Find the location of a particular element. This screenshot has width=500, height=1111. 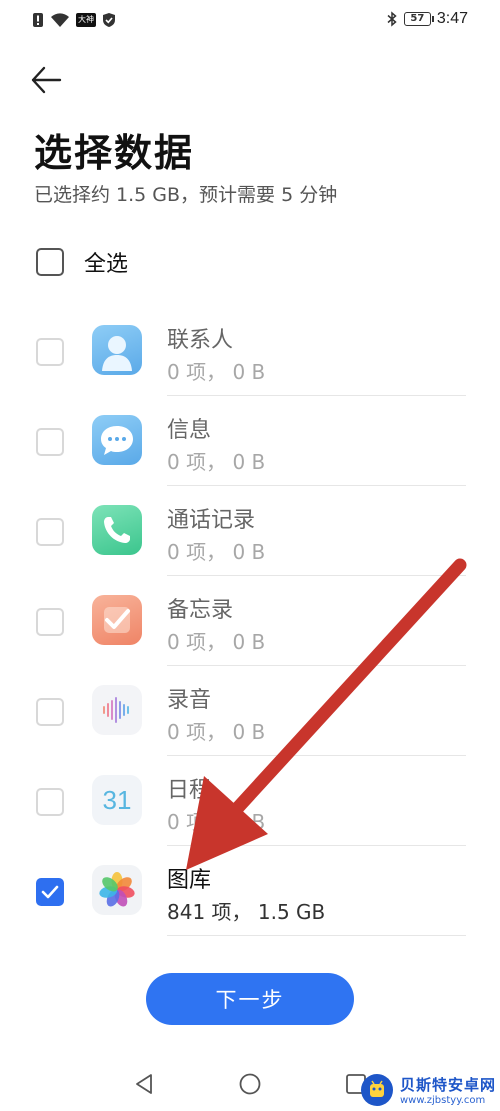

item-name: 信息 is located at coordinates (189, 430).